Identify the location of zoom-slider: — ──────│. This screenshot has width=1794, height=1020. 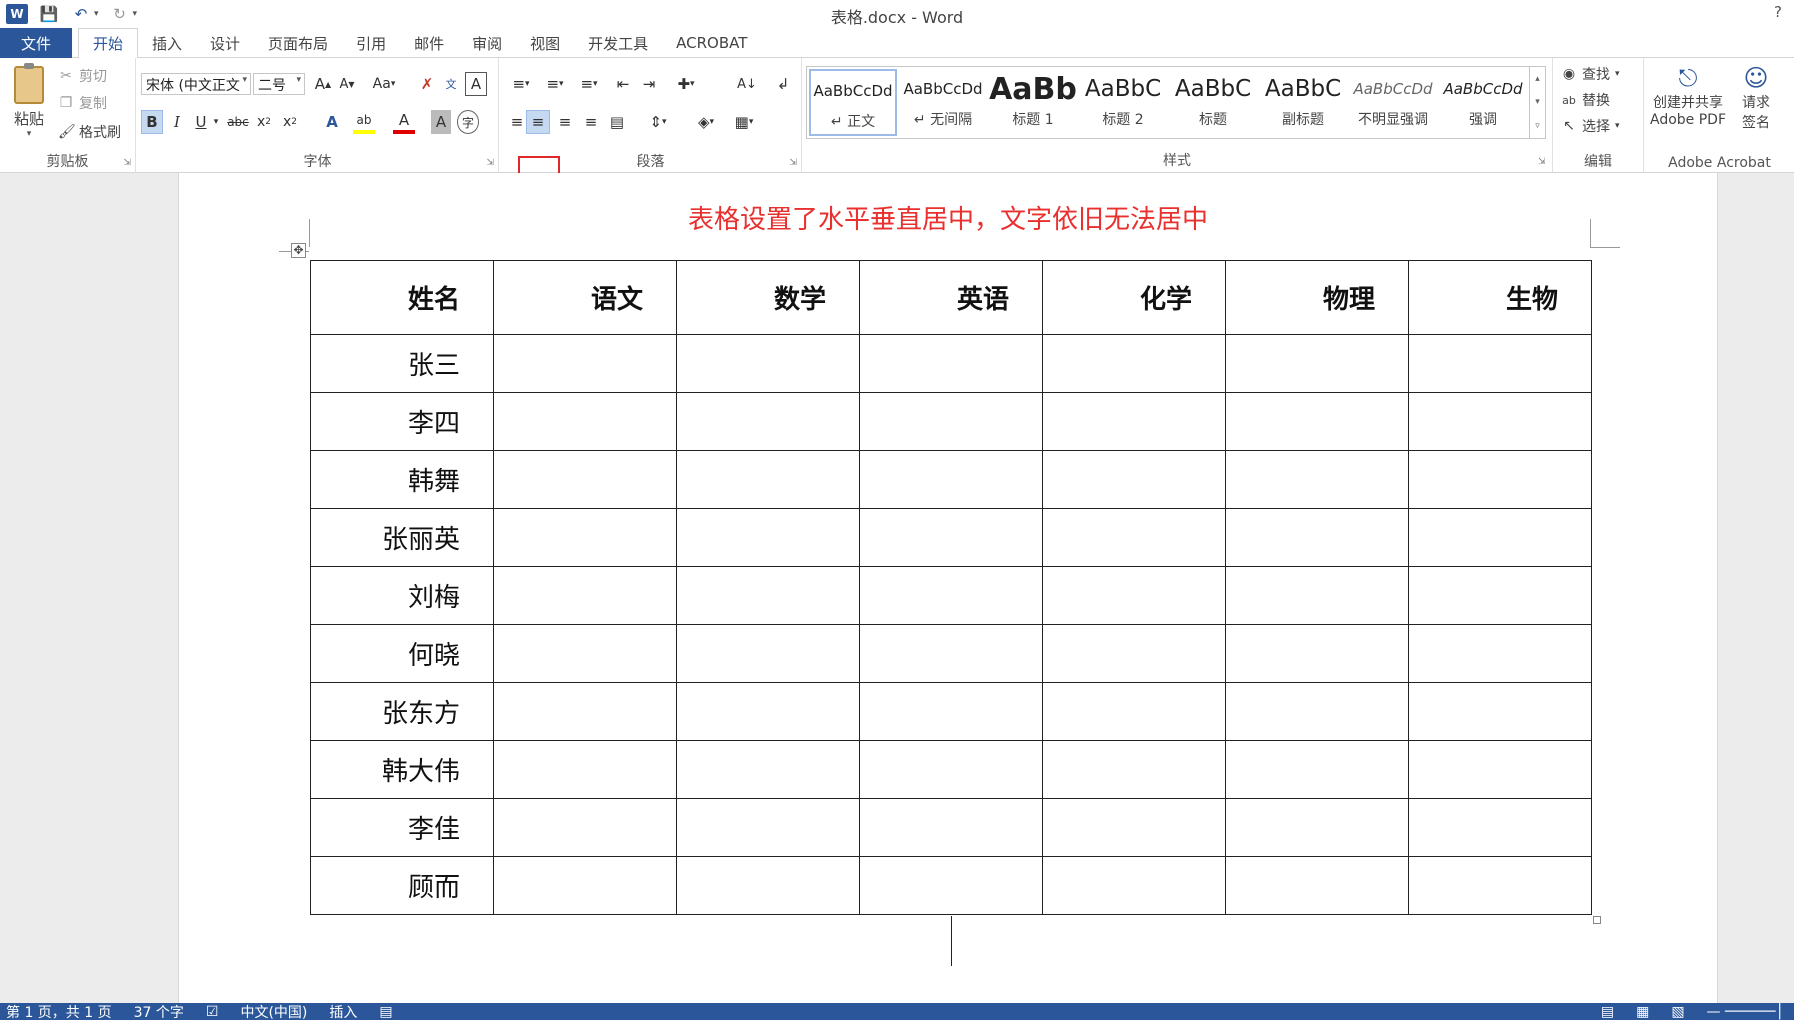
(1745, 1012).